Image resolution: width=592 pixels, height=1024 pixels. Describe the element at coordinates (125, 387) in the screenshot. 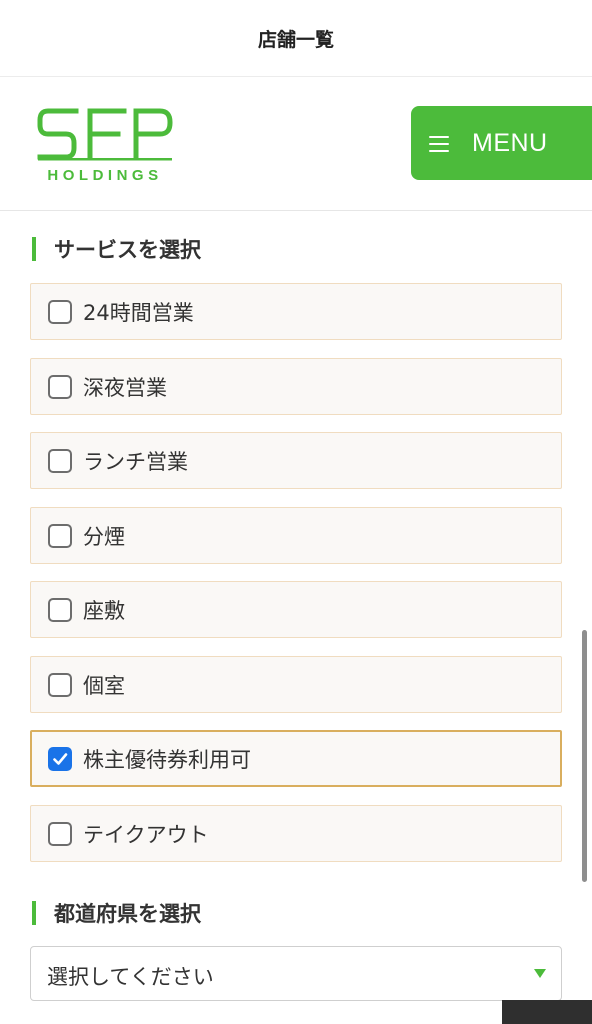

I see `service-option-label: 深夜営業` at that location.